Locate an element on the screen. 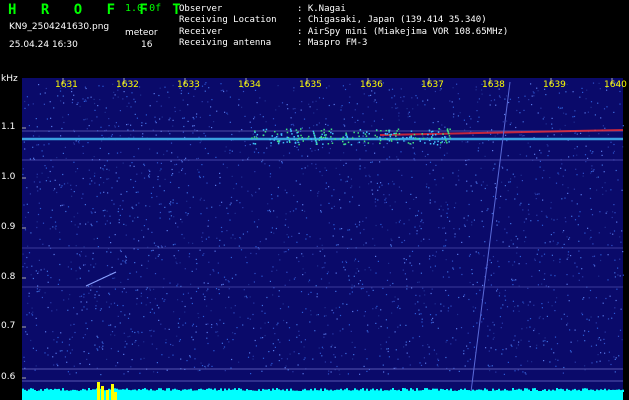 This screenshot has width=629, height=400. meteor-trail is located at coordinates (101, 279).